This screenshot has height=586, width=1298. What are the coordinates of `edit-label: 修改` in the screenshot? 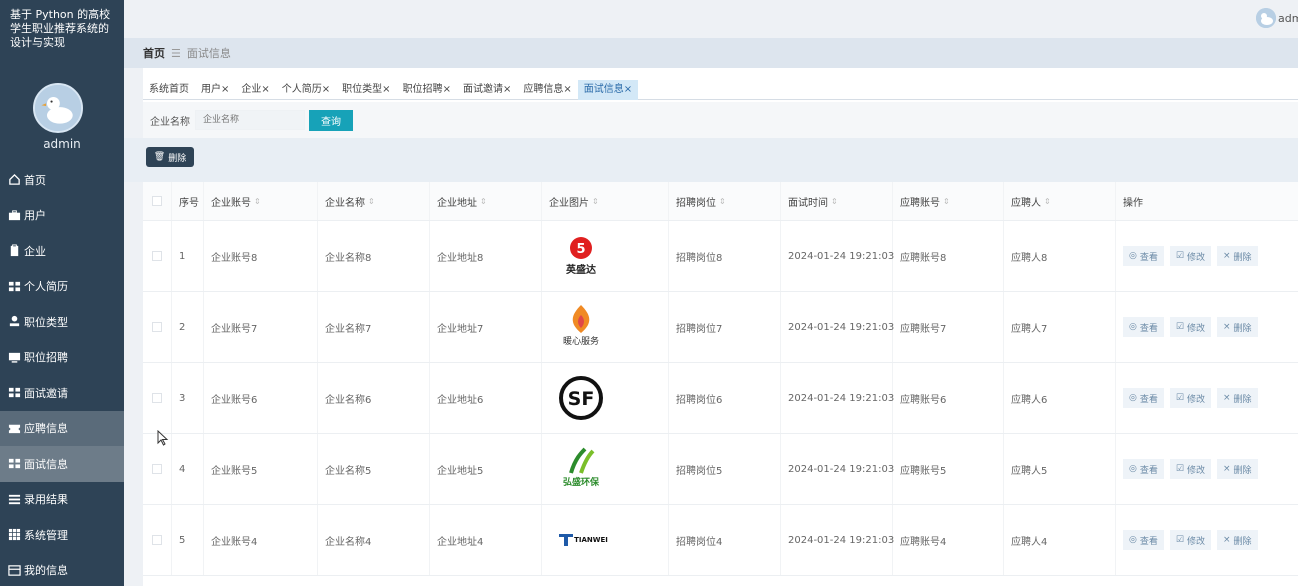 It's located at (1195, 470).